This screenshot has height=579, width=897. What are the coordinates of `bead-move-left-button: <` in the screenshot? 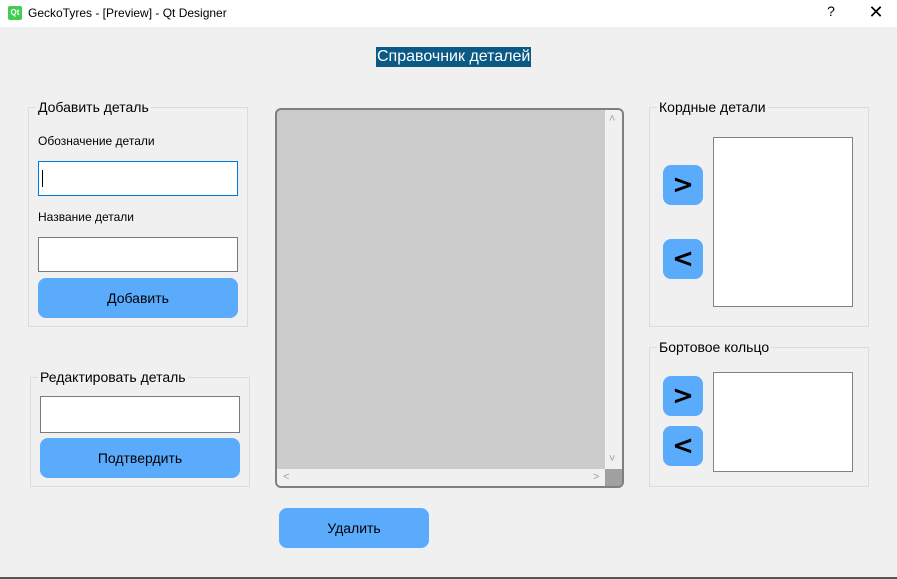 It's located at (683, 446).